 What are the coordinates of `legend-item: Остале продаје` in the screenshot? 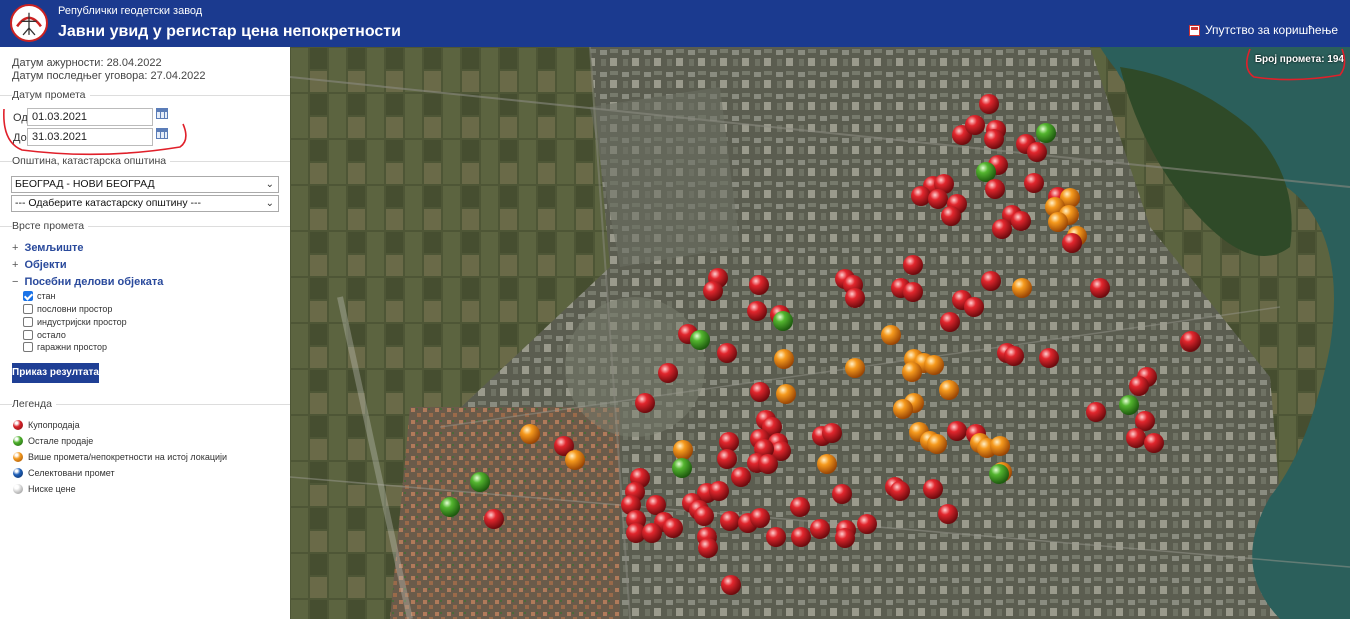 It's located at (53, 441).